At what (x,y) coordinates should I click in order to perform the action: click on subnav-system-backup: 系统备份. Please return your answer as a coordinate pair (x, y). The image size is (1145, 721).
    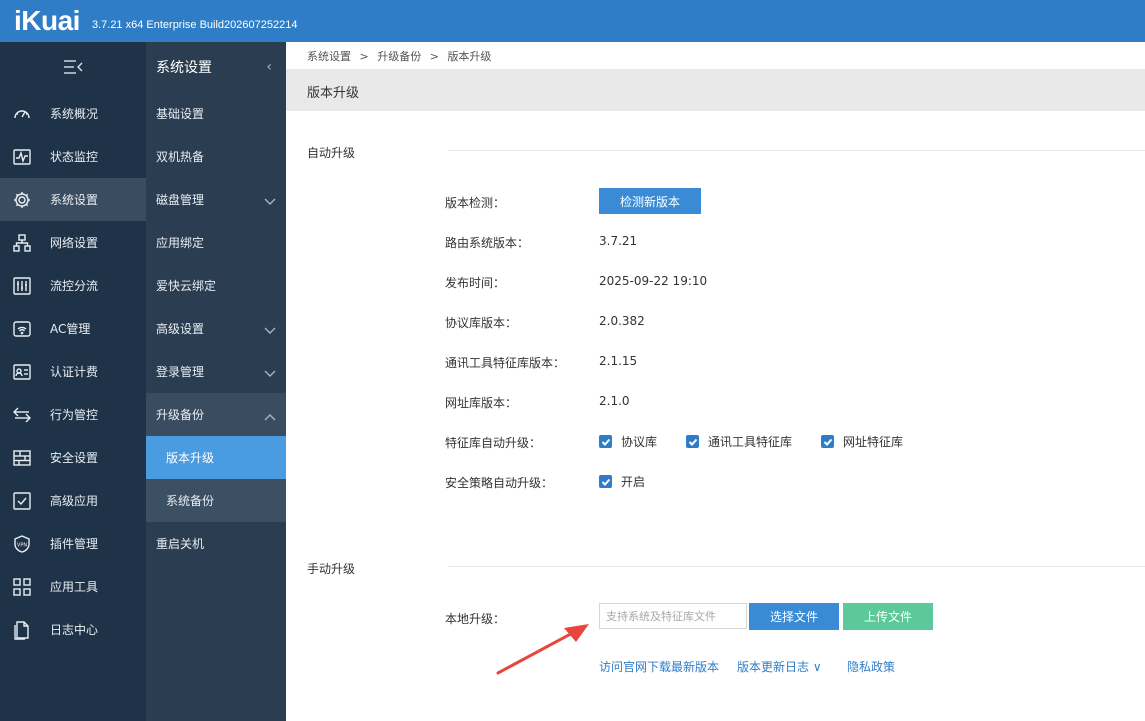
    Looking at the image, I should click on (216, 500).